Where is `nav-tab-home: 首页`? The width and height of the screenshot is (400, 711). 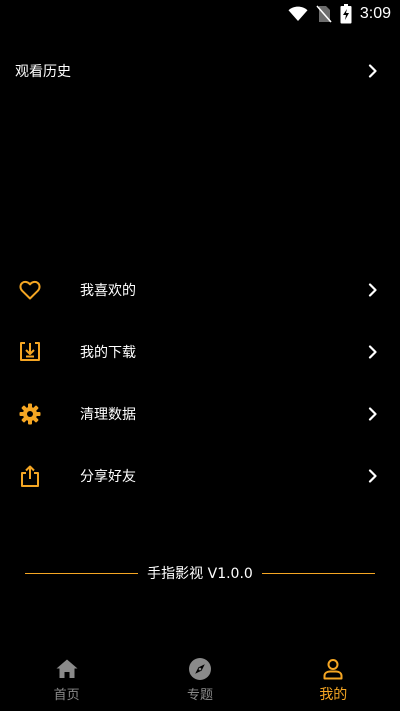 nav-tab-home: 首页 is located at coordinates (66, 681).